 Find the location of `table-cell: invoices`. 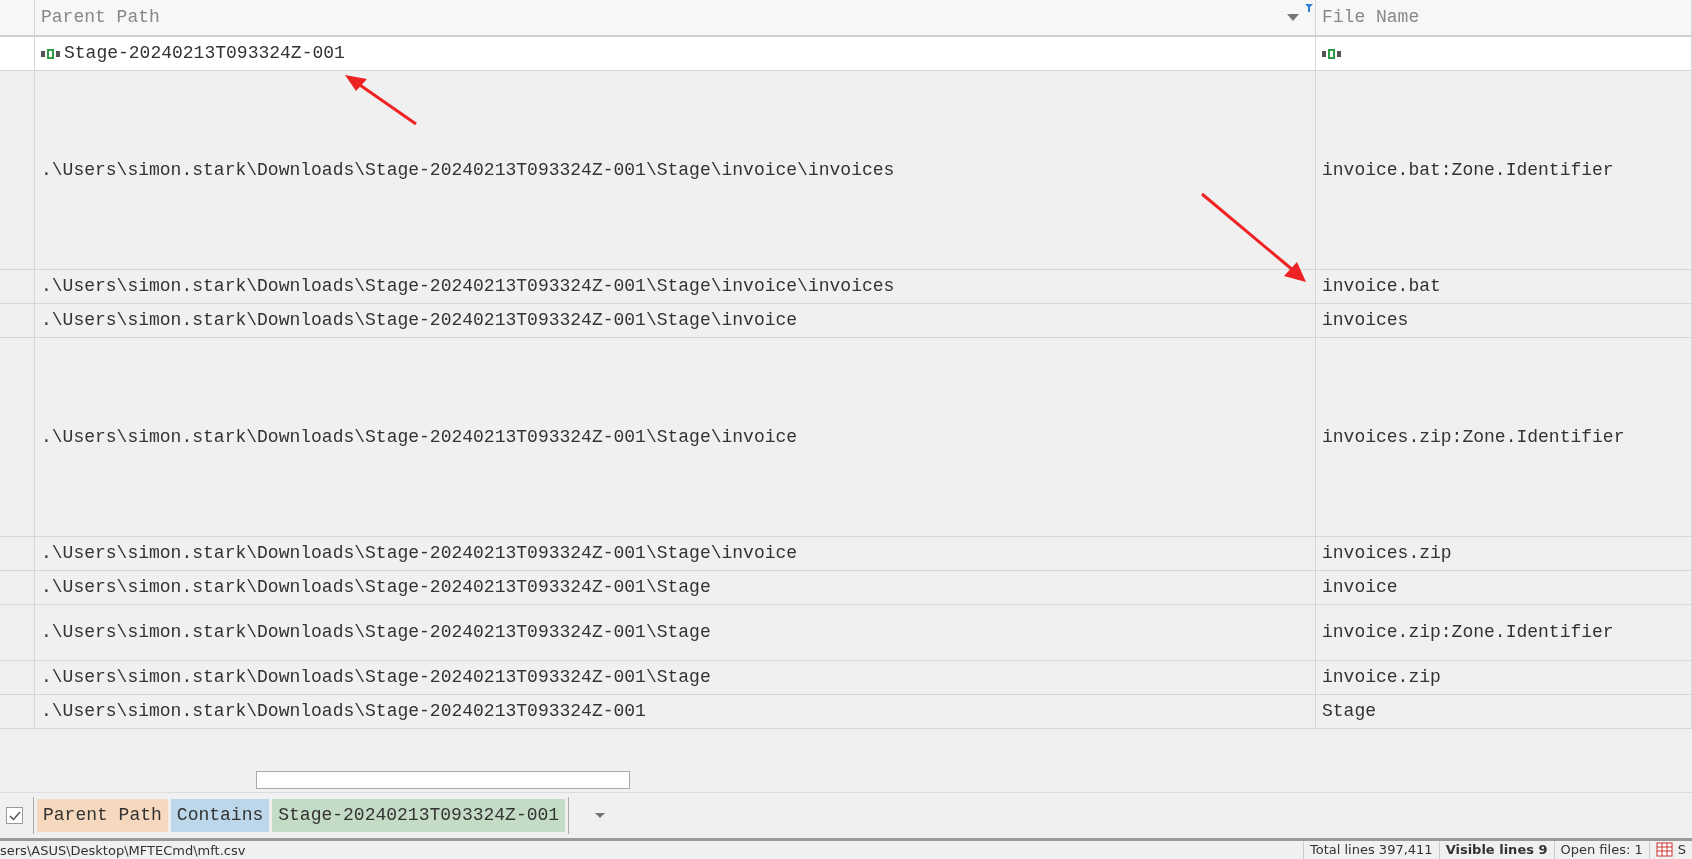

table-cell: invoices is located at coordinates (1504, 321).